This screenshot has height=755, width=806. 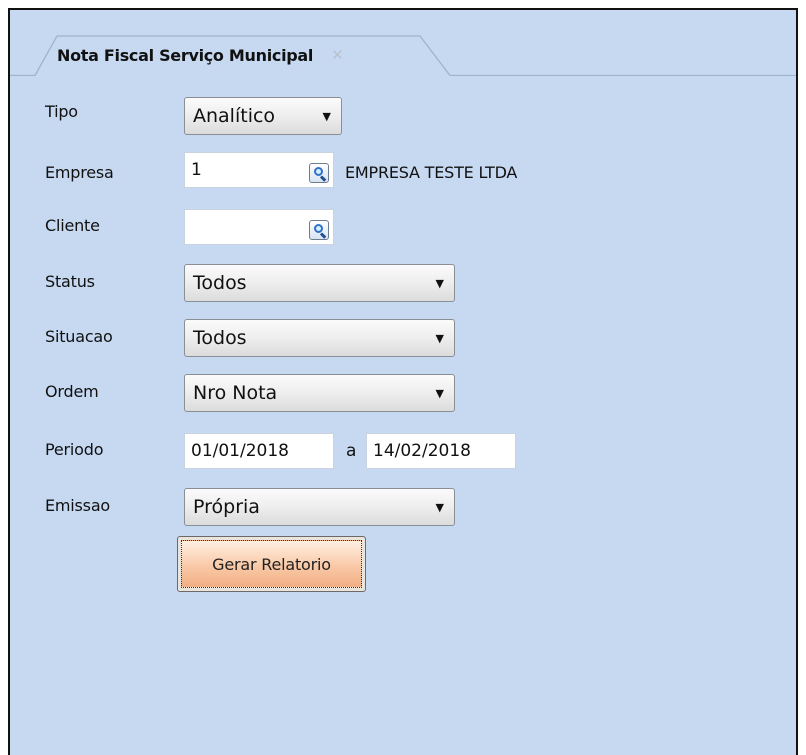 What do you see at coordinates (319, 230) in the screenshot?
I see `cliente-lookup-icon` at bounding box center [319, 230].